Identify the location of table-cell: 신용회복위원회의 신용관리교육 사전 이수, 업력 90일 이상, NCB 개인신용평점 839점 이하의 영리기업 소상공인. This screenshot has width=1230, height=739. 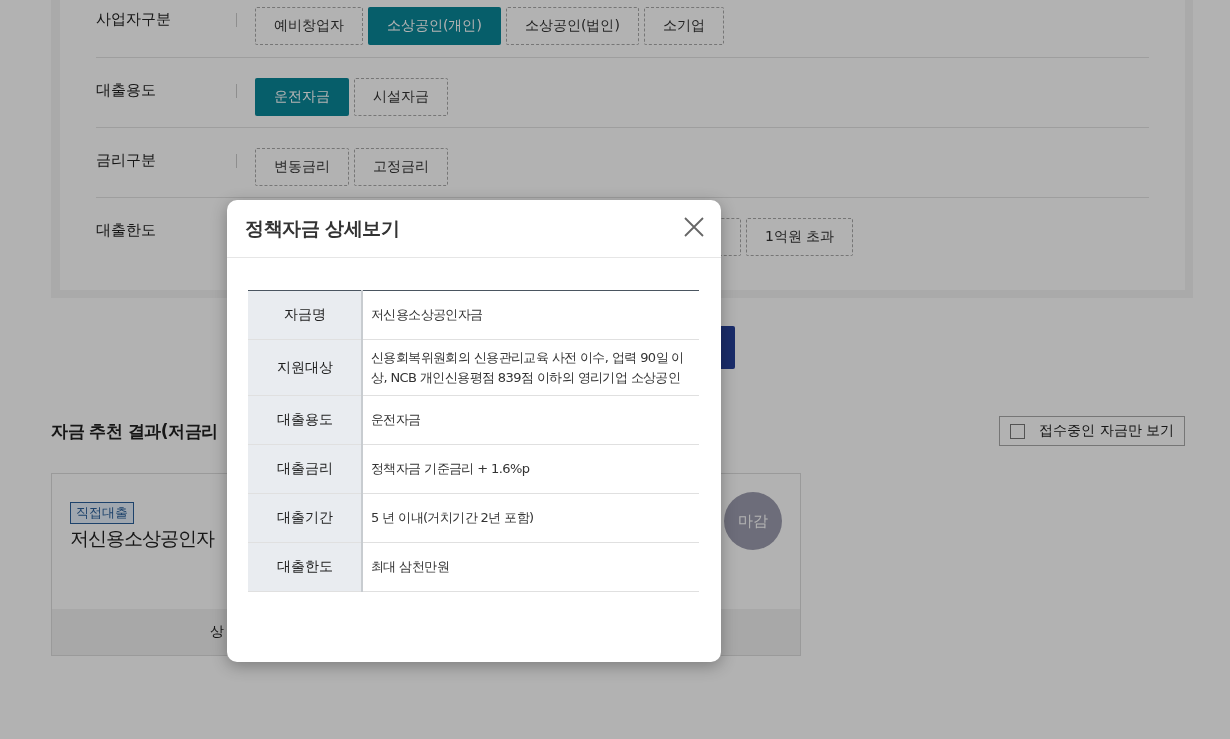
(530, 367).